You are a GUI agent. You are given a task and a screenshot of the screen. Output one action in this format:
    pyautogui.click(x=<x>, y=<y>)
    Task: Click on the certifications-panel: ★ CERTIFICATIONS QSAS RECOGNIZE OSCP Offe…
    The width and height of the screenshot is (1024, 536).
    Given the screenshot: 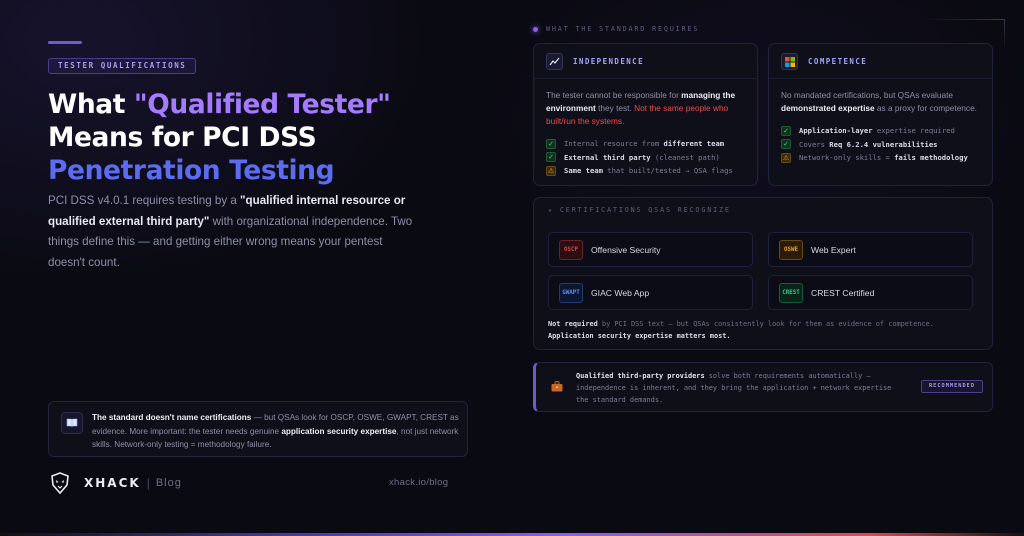 What is the action you would take?
    pyautogui.click(x=763, y=273)
    